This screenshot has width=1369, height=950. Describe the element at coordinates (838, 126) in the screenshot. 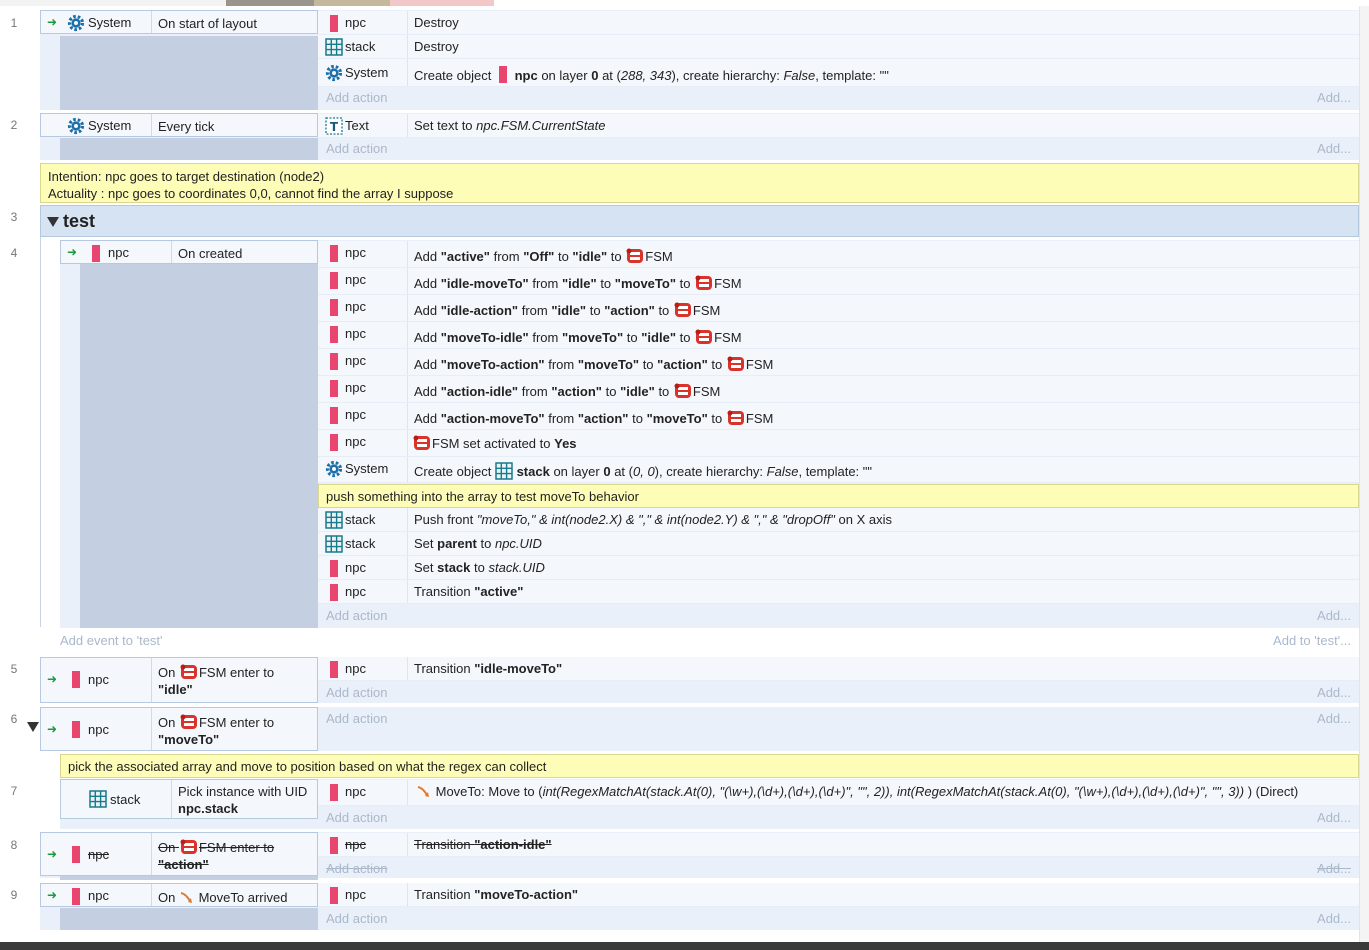

I see `action-row: T Text Set text to npc.FSM.CurrentState` at that location.